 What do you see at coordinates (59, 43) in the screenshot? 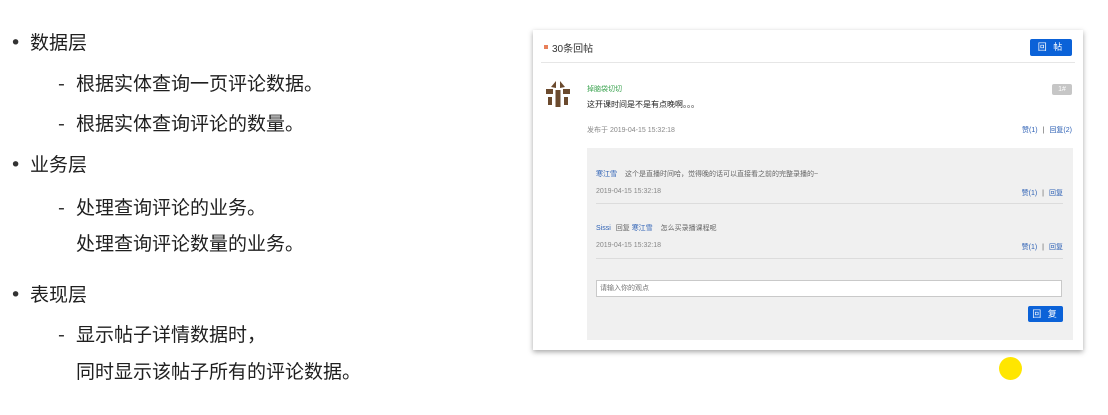
I see `outline-heading-data-layer: 数据层` at bounding box center [59, 43].